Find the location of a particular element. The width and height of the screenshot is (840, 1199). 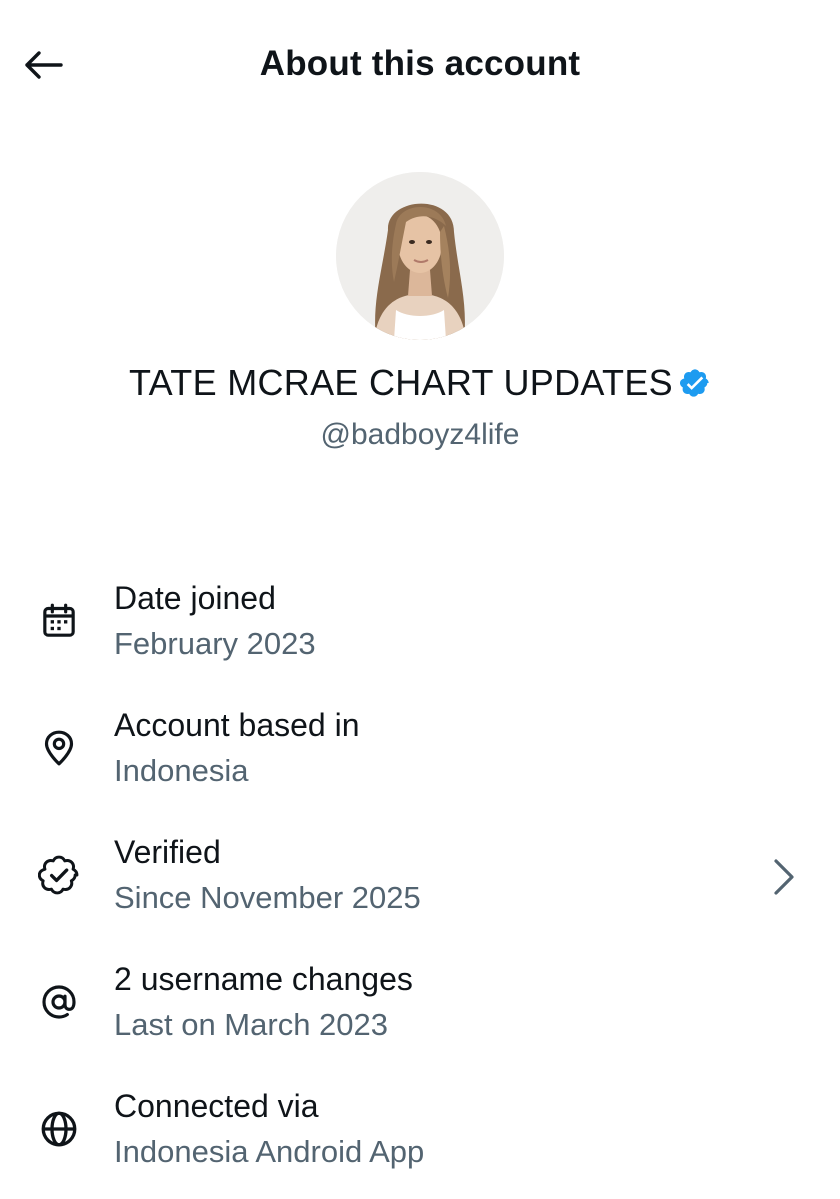

avatar is located at coordinates (420, 256).